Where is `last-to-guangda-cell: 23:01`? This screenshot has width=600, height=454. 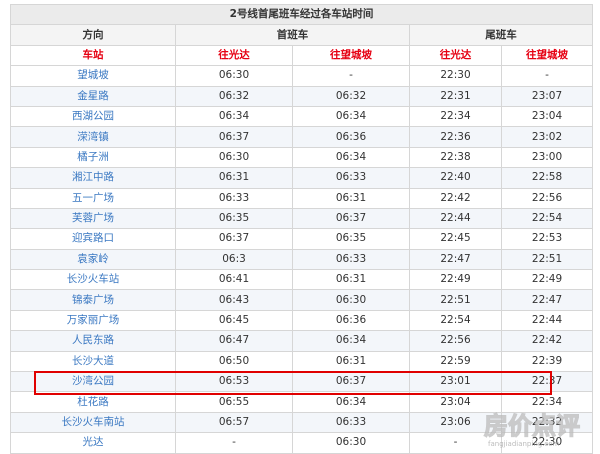
last-to-guangda-cell: 23:01 is located at coordinates (455, 382).